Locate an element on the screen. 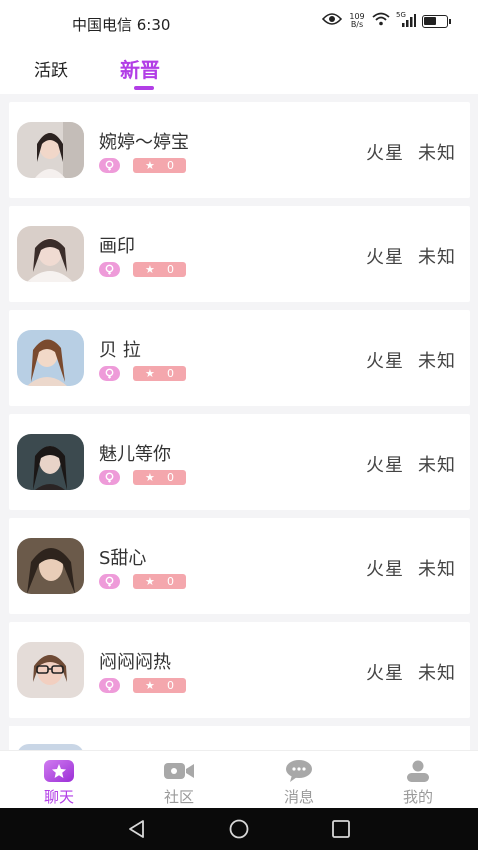 The height and width of the screenshot is (850, 478). network-speed: 109 B/s is located at coordinates (357, 20).